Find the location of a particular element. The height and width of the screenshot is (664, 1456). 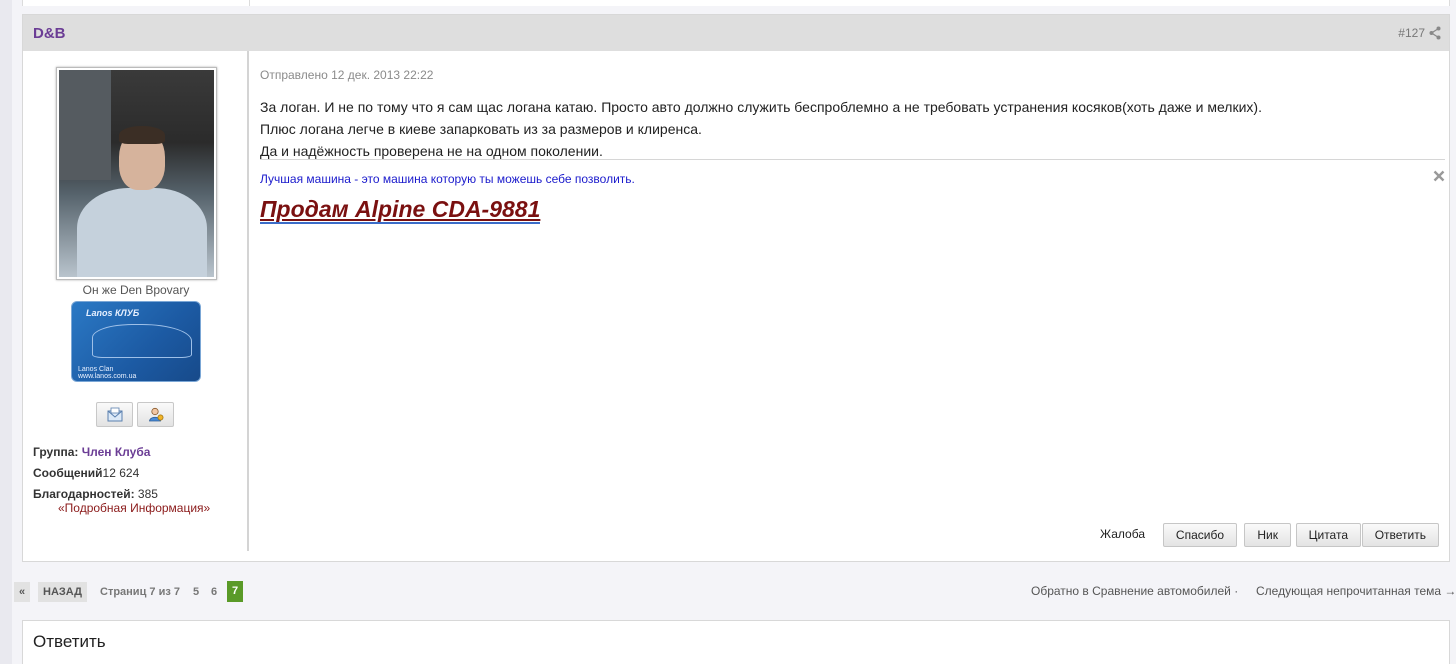

share-icon is located at coordinates (1435, 33).